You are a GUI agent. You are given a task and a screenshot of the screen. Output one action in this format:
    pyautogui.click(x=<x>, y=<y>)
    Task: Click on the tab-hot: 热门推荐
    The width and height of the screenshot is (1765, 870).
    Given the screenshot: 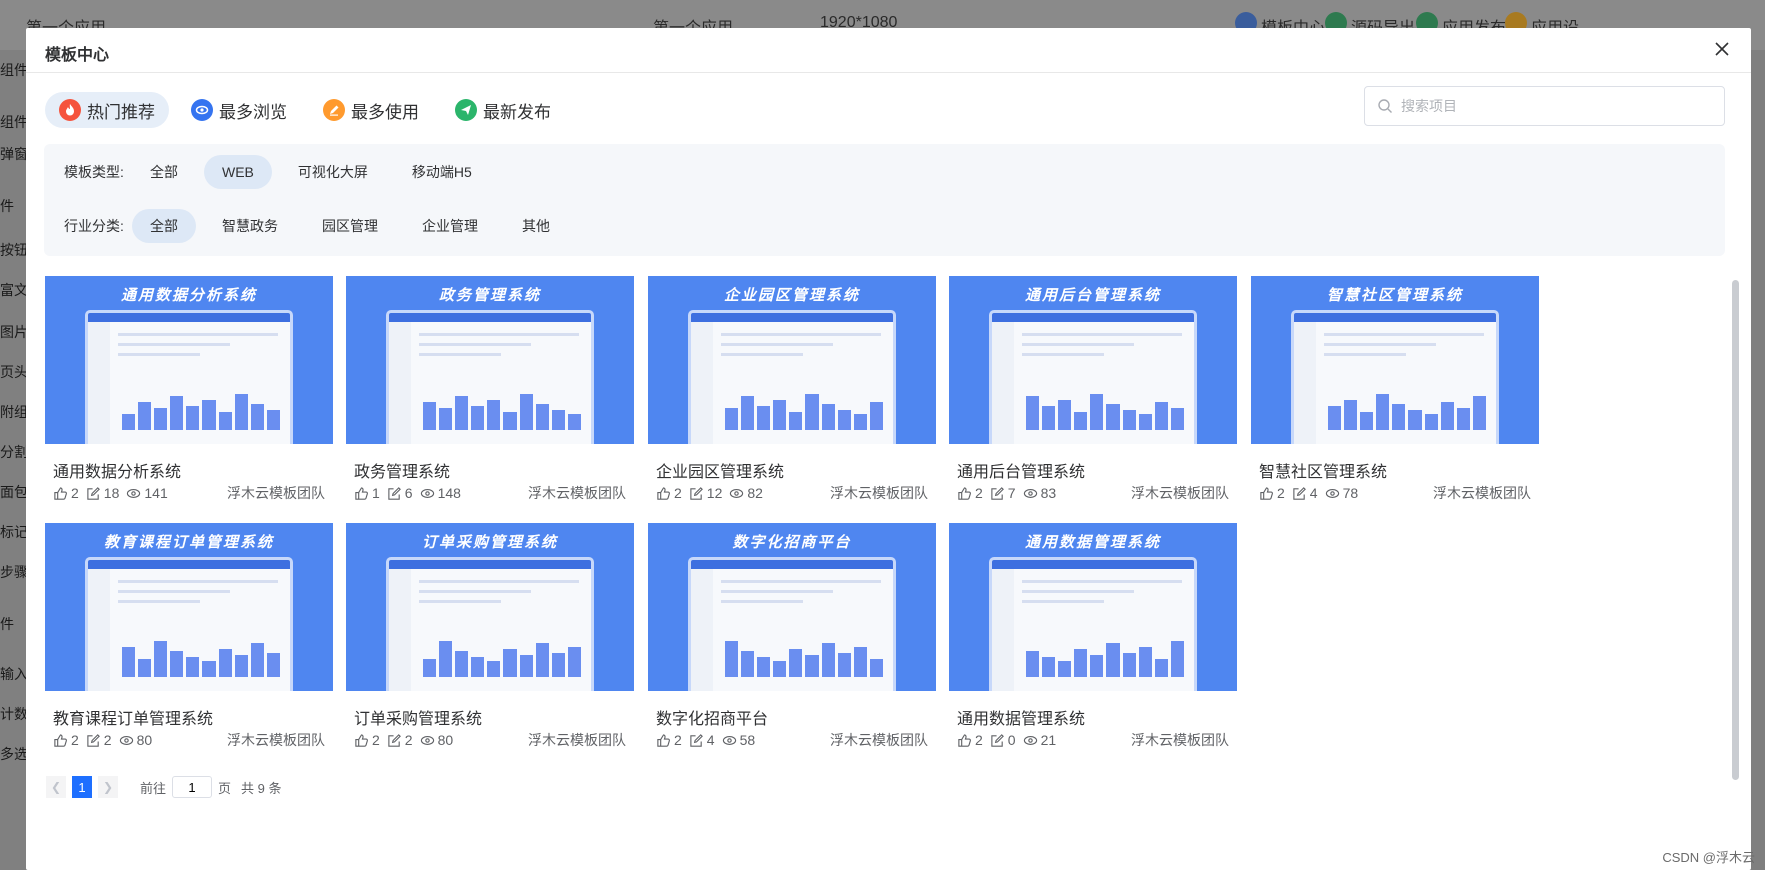 What is the action you would take?
    pyautogui.click(x=107, y=110)
    